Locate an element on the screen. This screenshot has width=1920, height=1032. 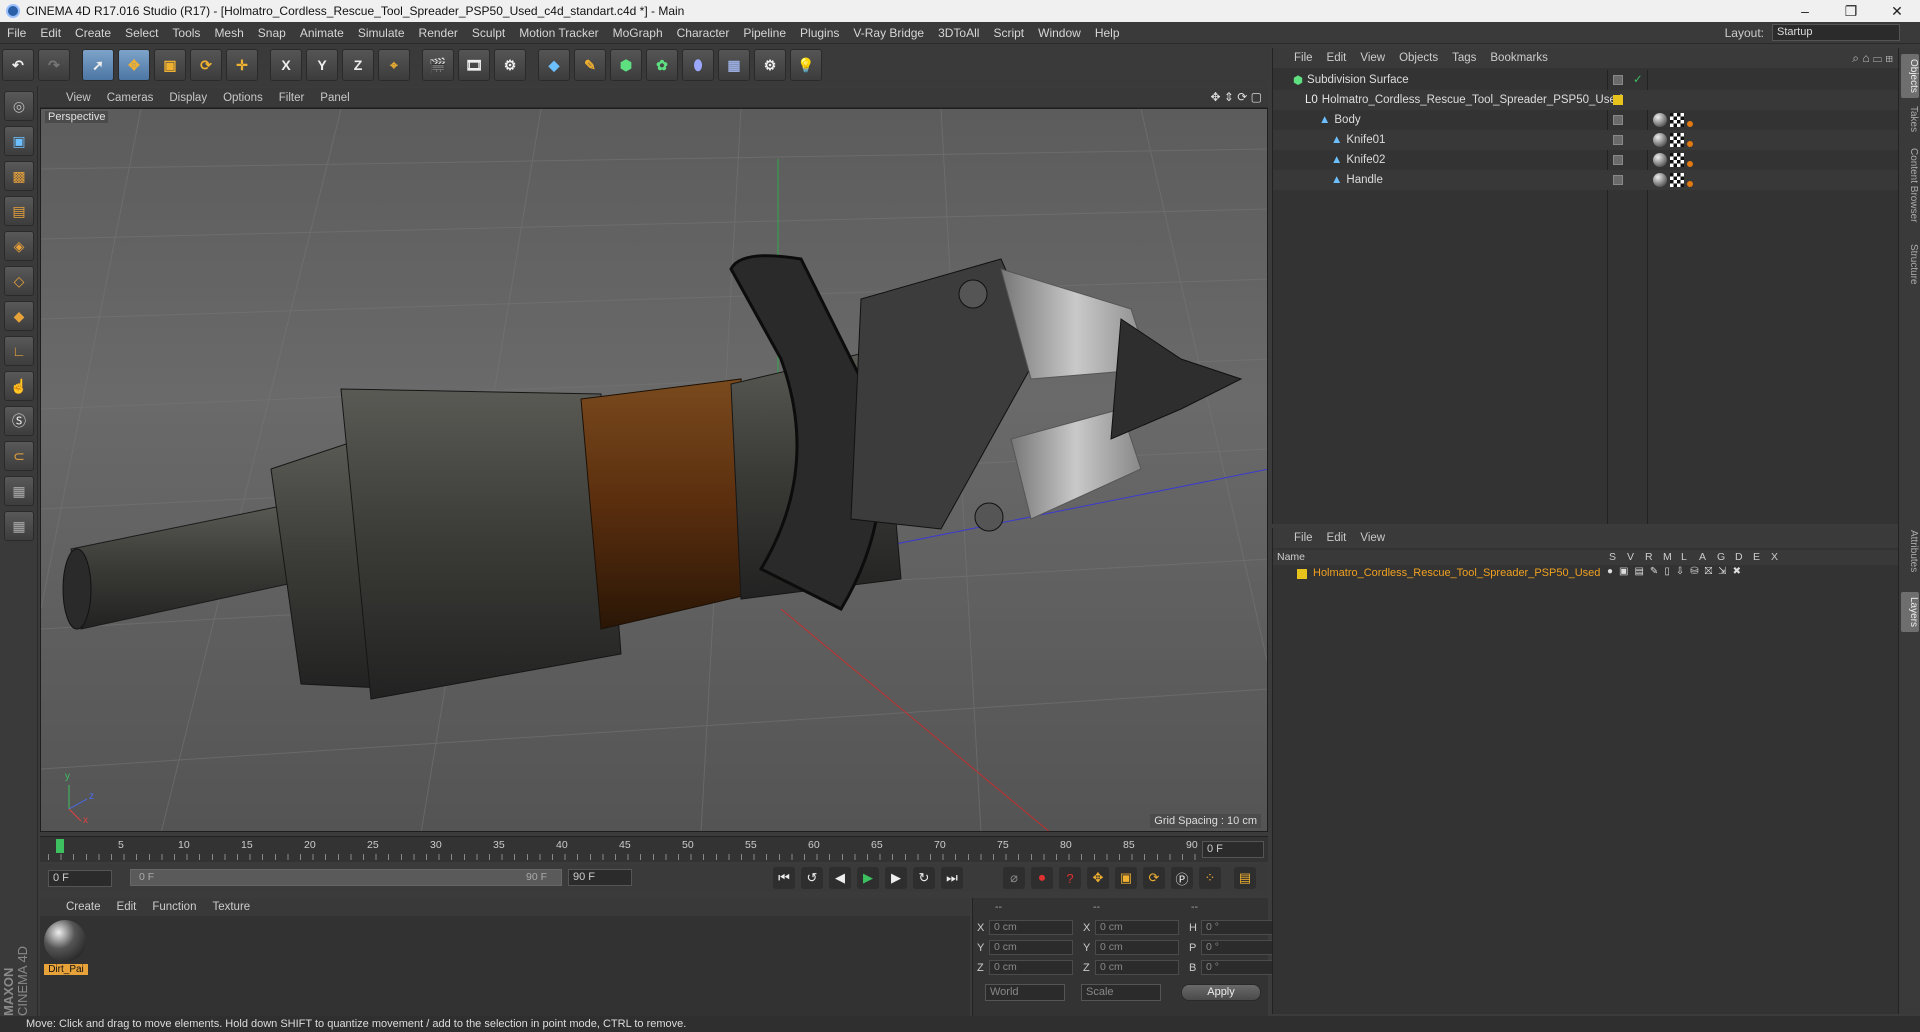
menu-pipeline: Pipeline is located at coordinates (764, 33).